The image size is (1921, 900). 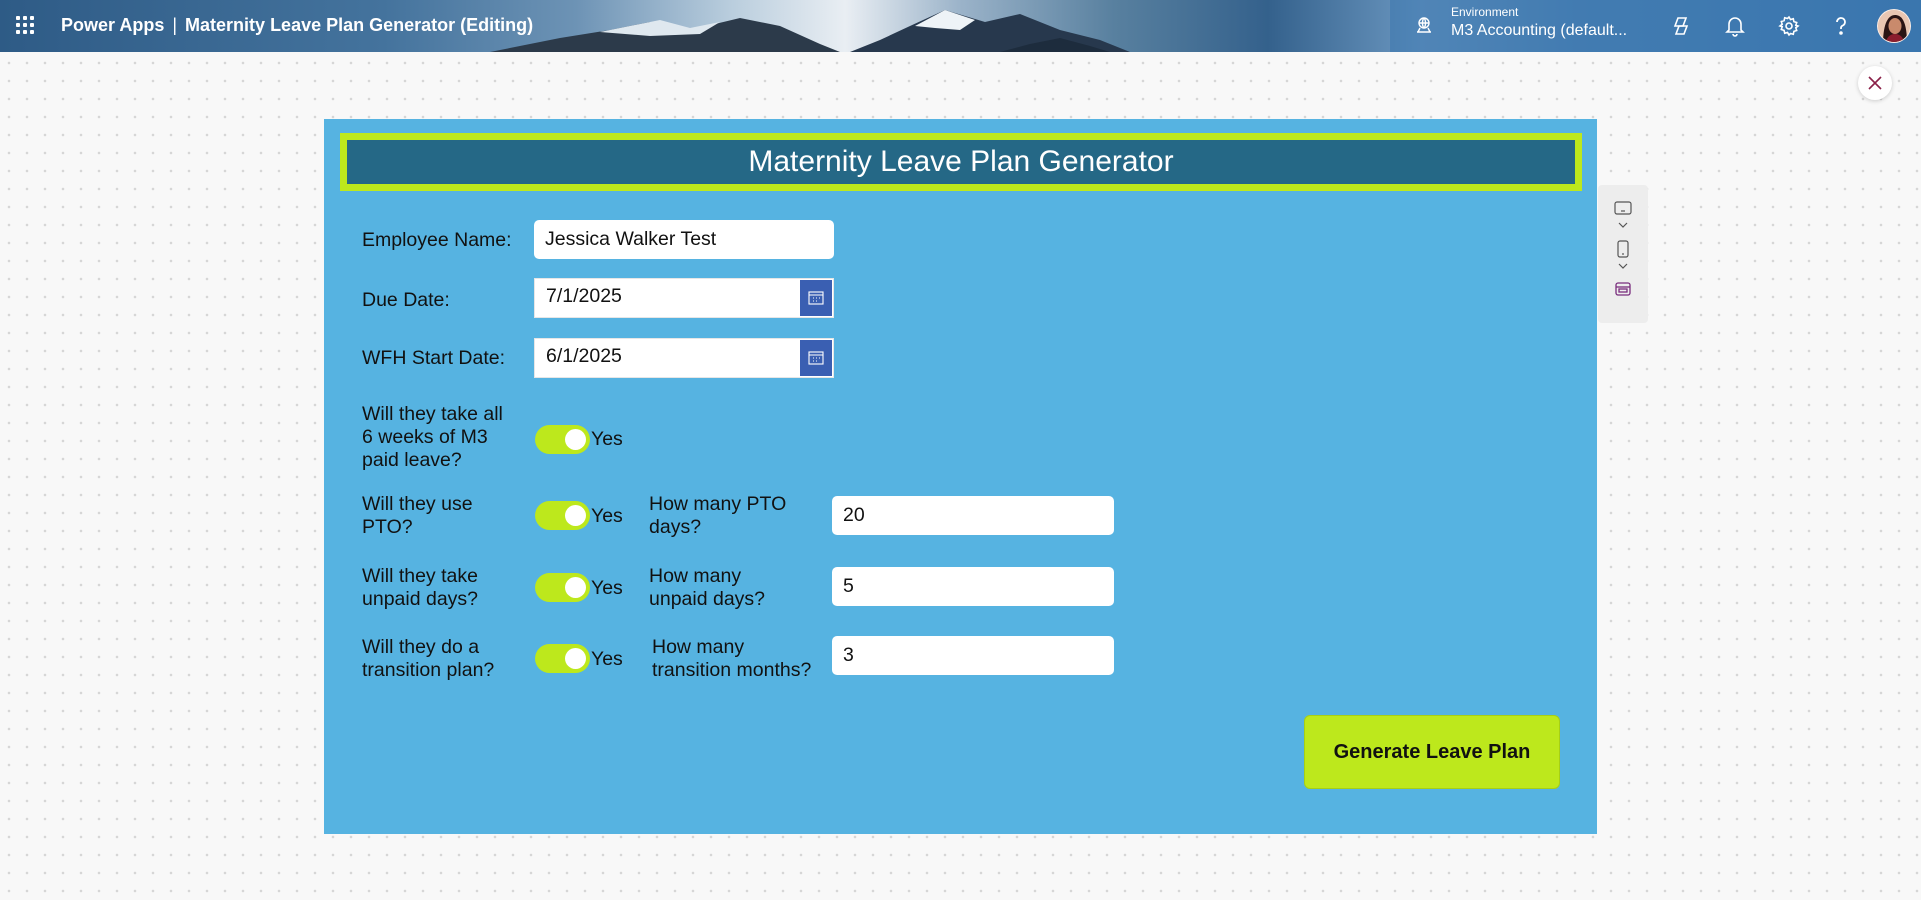 I want to click on tablet-layout-icon, so click(x=1623, y=208).